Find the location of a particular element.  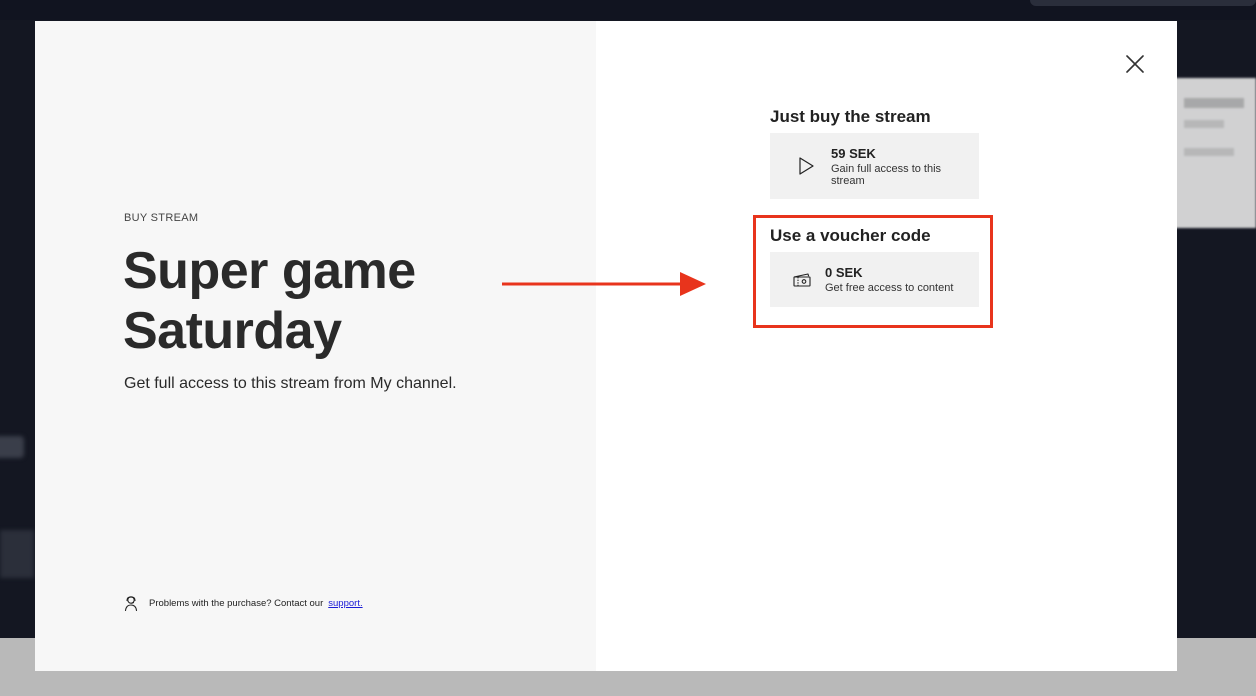

voucher-option: 0 SEK Get free access to content is located at coordinates (874, 279).